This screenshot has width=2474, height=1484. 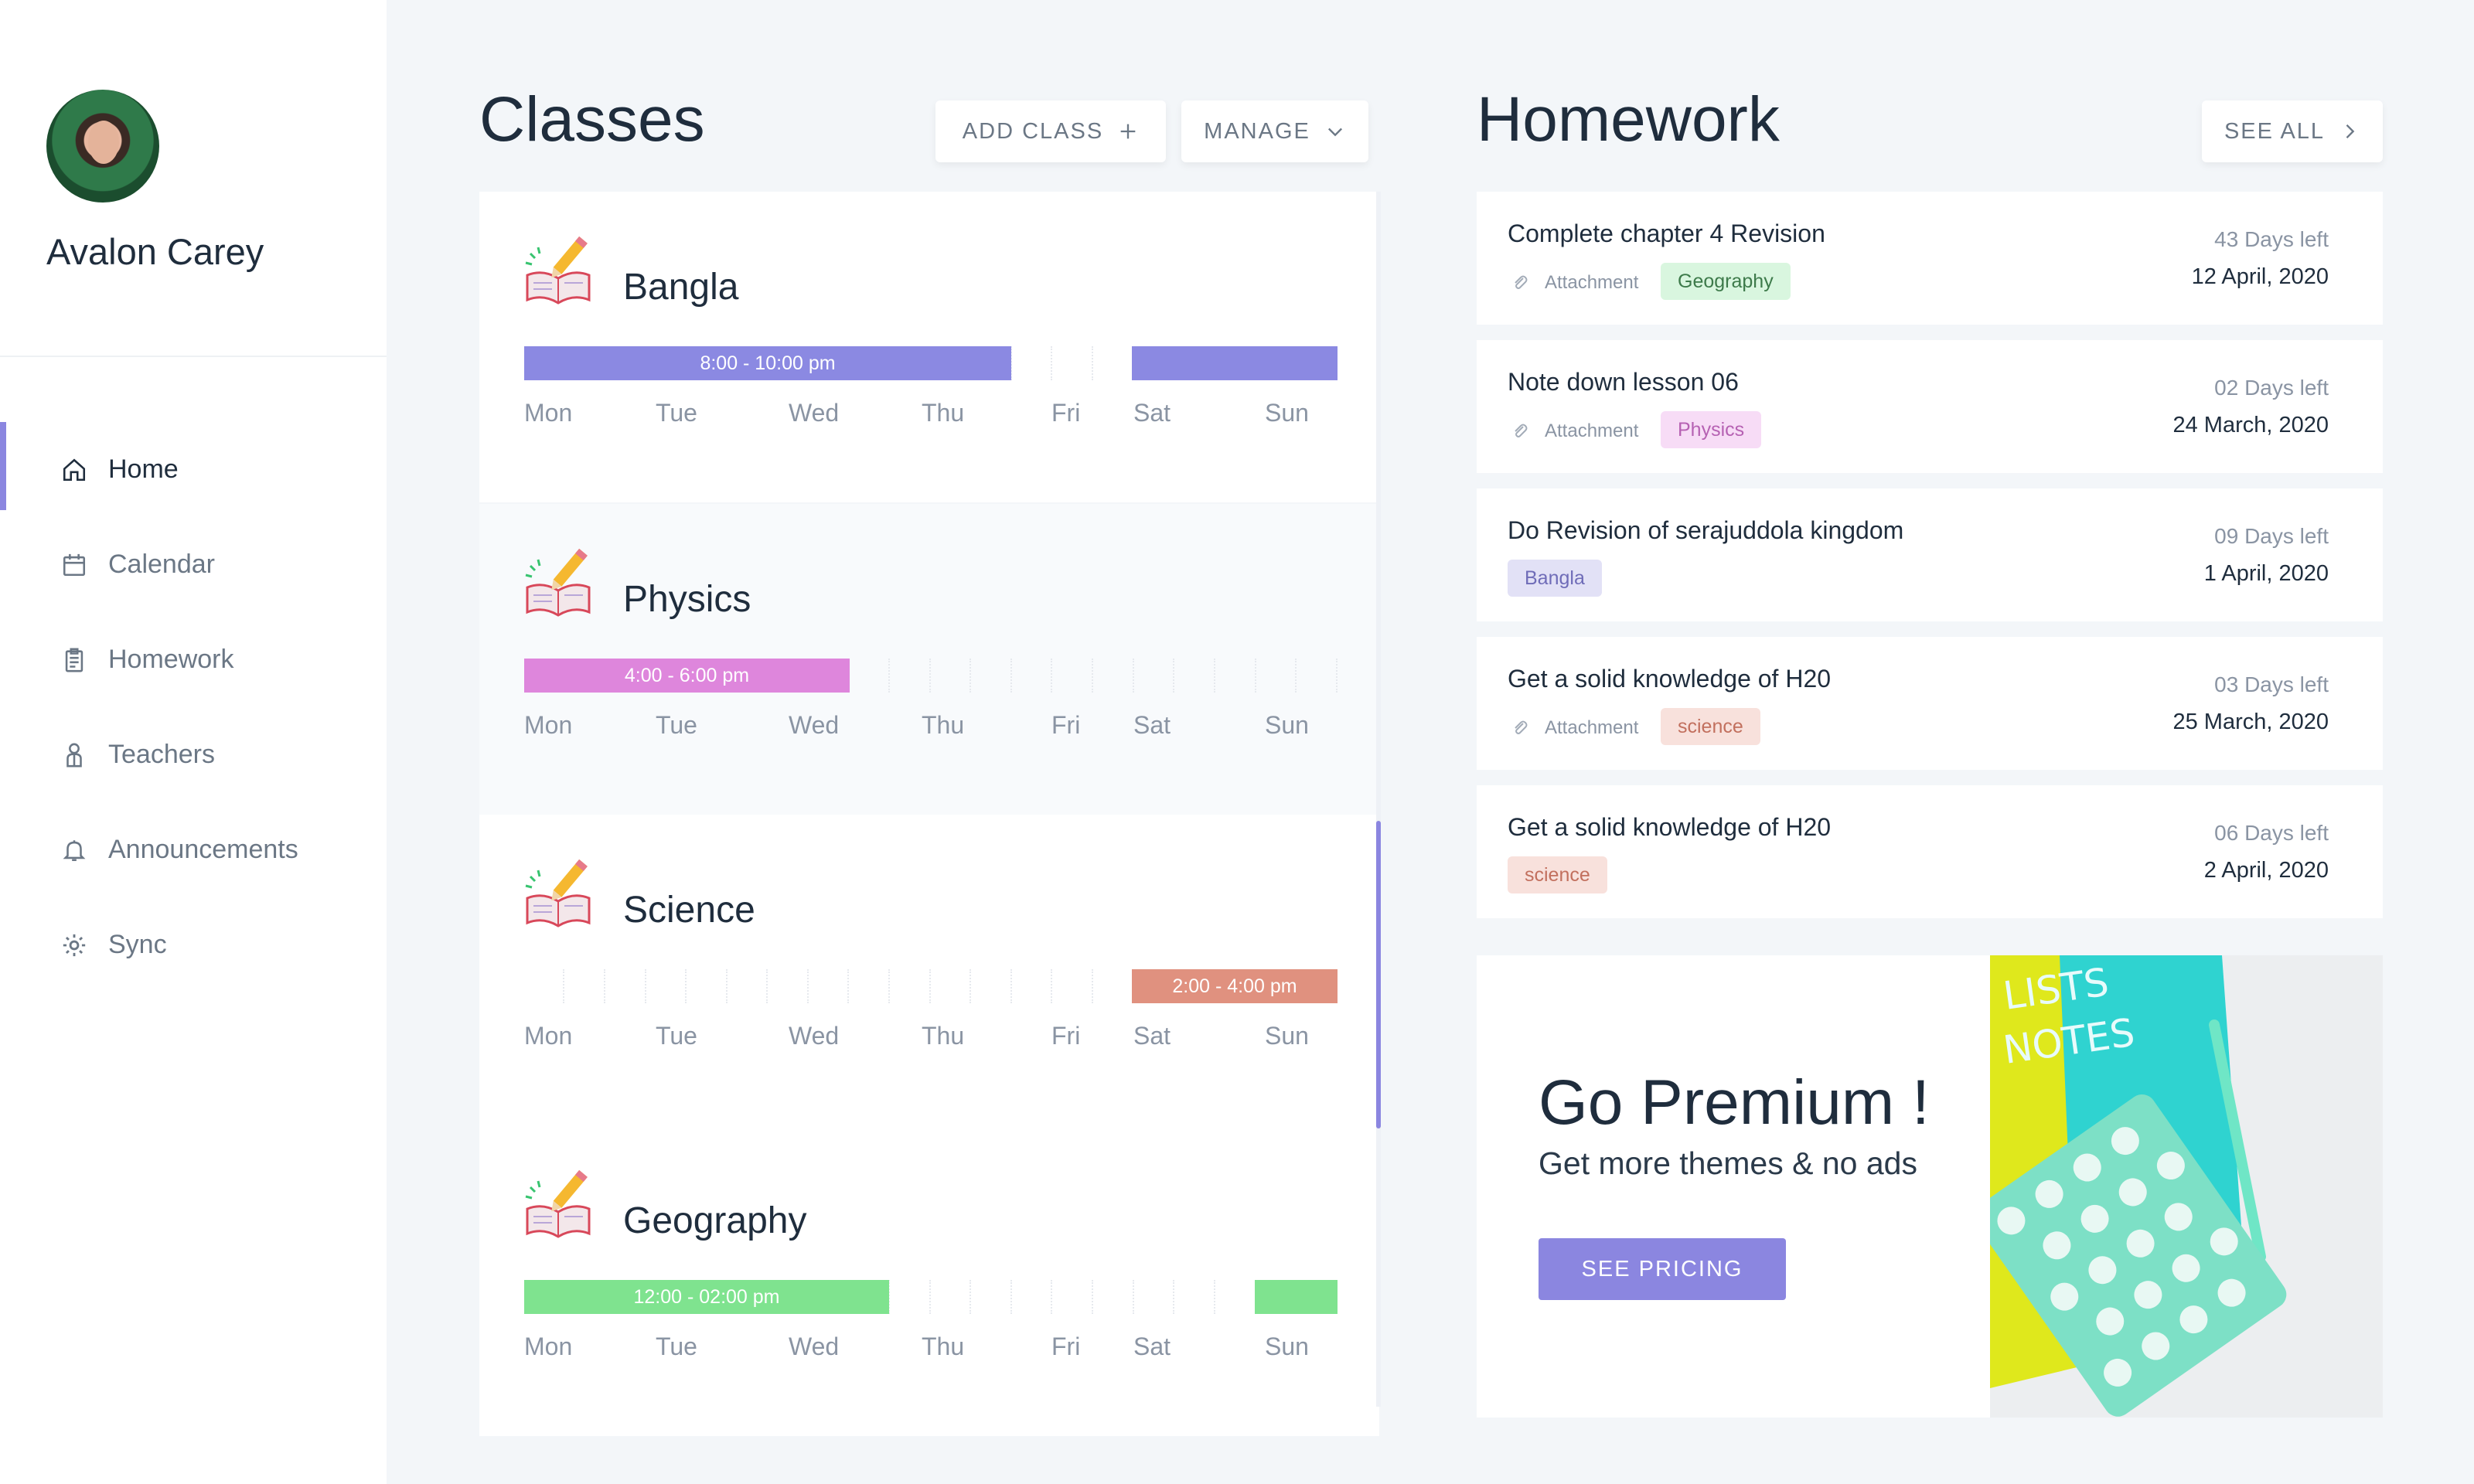 I want to click on gear-icon, so click(x=74, y=945).